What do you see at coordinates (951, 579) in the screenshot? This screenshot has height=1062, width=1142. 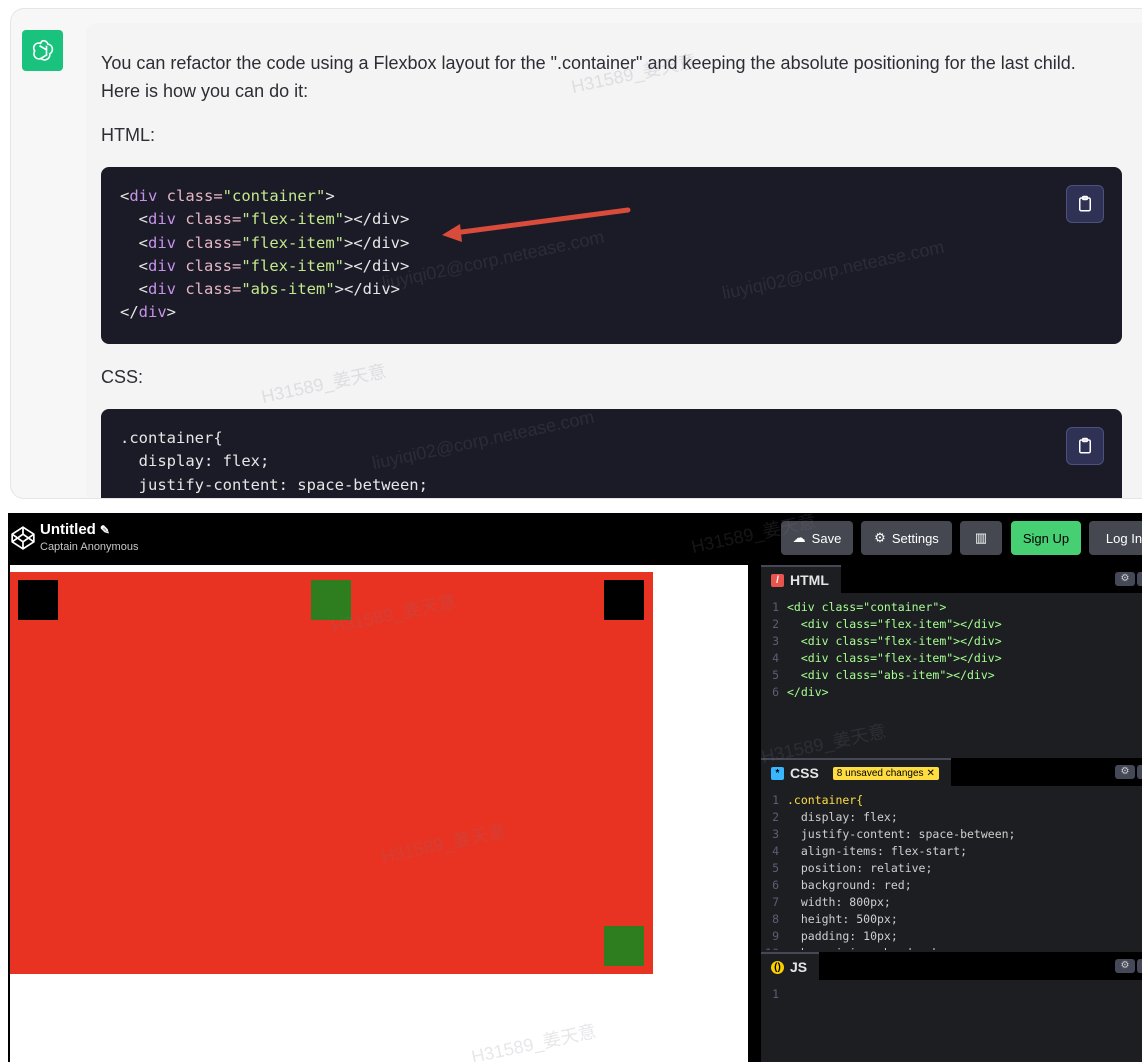 I see `html-editor-header: / HTML ⚙ ⌄` at bounding box center [951, 579].